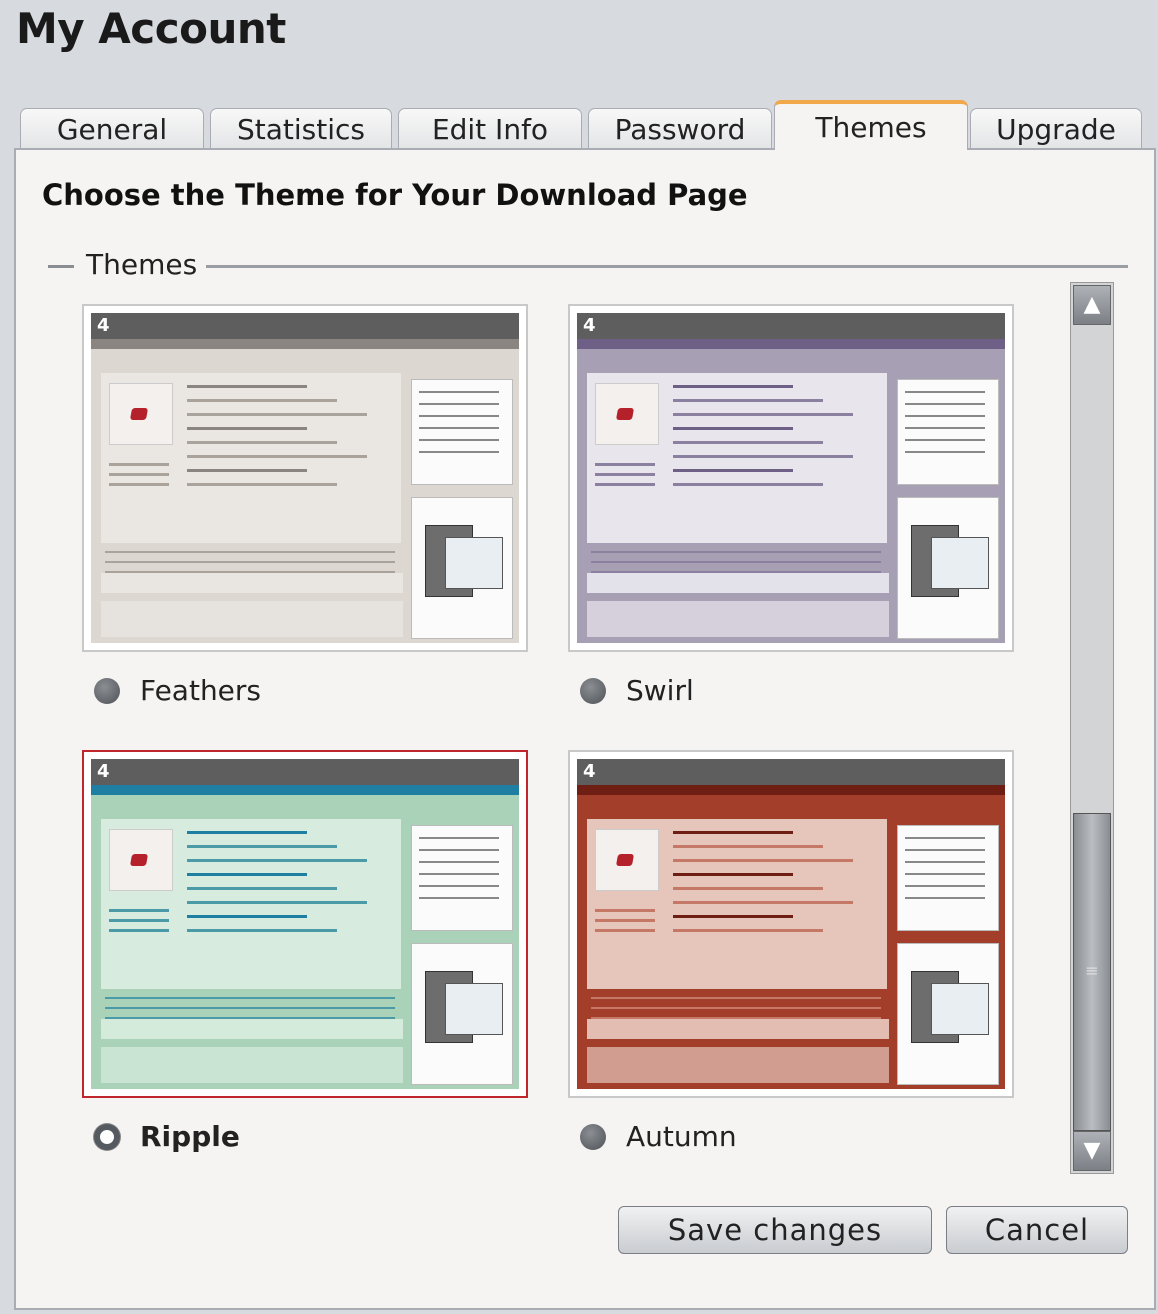  Describe the element at coordinates (791, 478) in the screenshot. I see `theme-thumbnail-swirl: 4` at that location.